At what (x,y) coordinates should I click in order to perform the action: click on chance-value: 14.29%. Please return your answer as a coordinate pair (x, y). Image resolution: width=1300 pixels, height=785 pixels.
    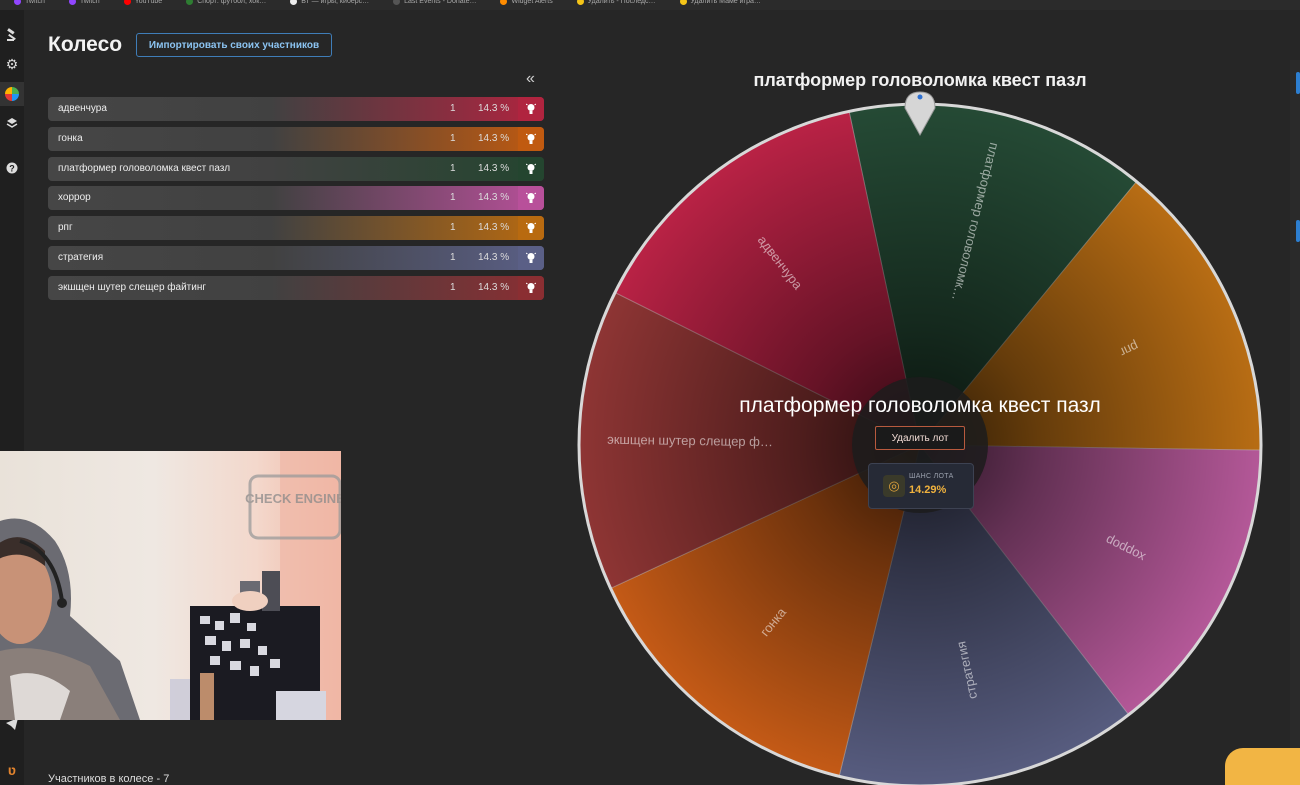
    Looking at the image, I should click on (928, 490).